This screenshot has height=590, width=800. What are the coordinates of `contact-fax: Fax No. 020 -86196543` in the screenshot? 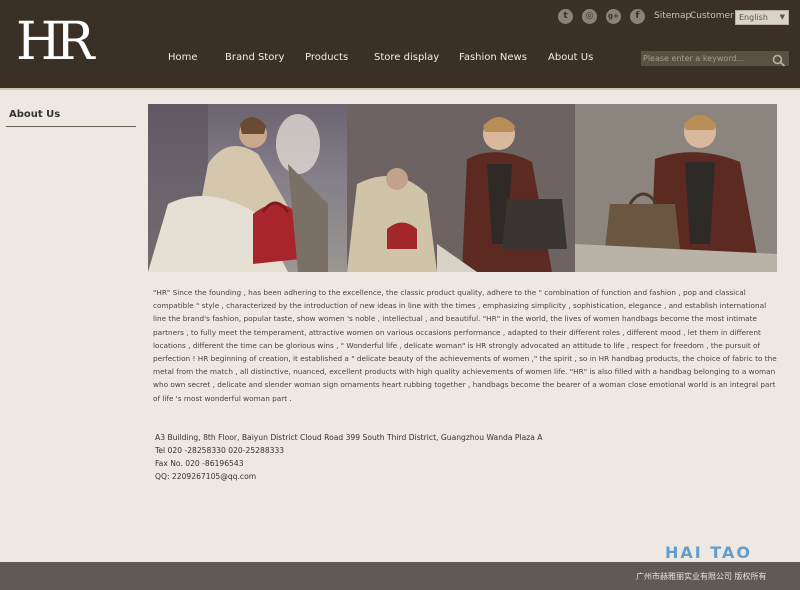 It's located at (199, 463).